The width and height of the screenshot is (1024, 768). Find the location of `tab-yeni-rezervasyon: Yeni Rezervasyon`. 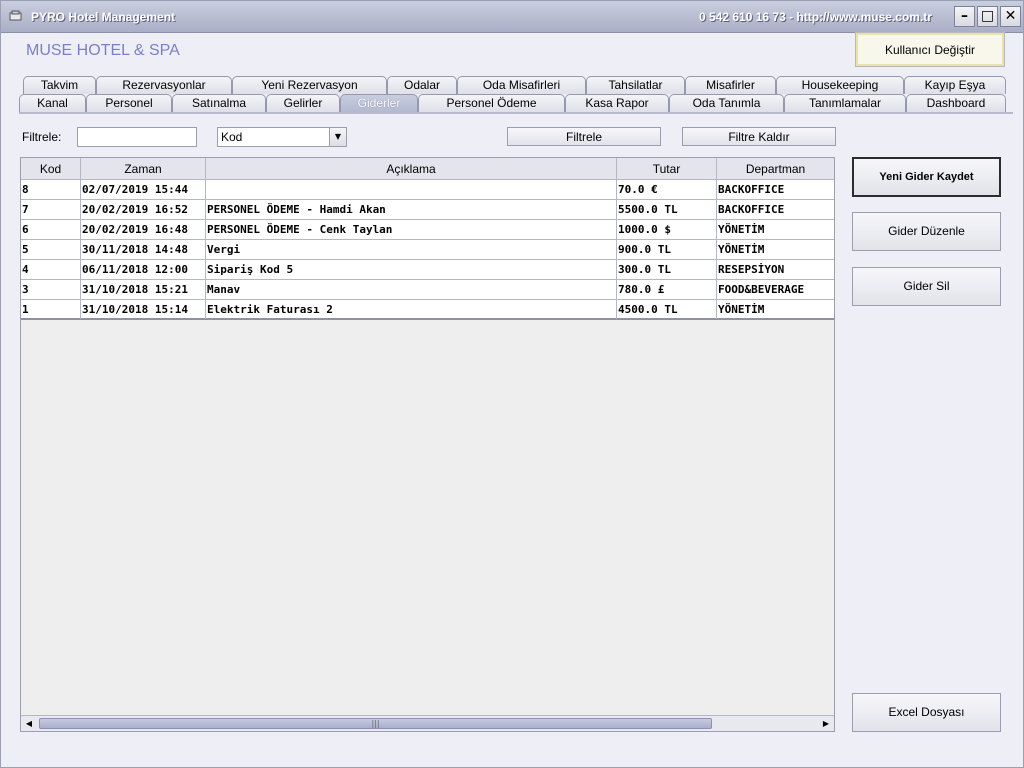

tab-yeni-rezervasyon: Yeni Rezervasyon is located at coordinates (309, 85).